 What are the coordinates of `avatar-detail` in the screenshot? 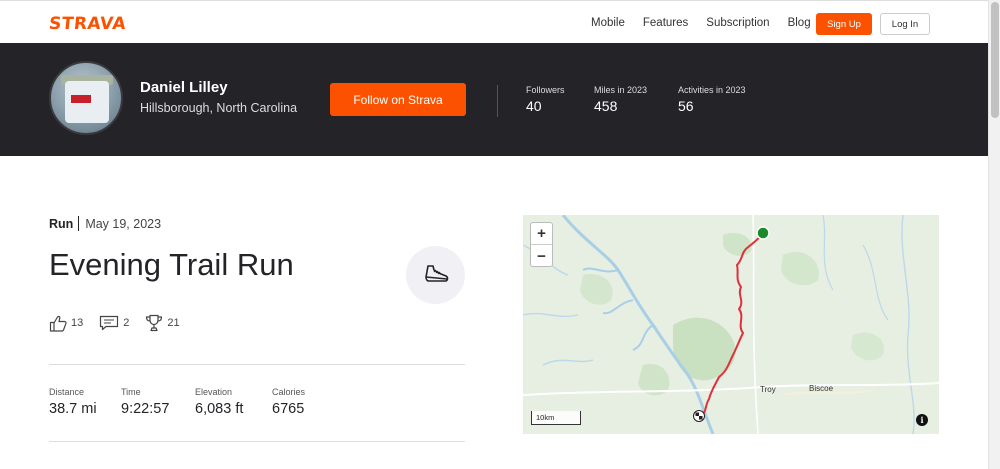 It's located at (81, 99).